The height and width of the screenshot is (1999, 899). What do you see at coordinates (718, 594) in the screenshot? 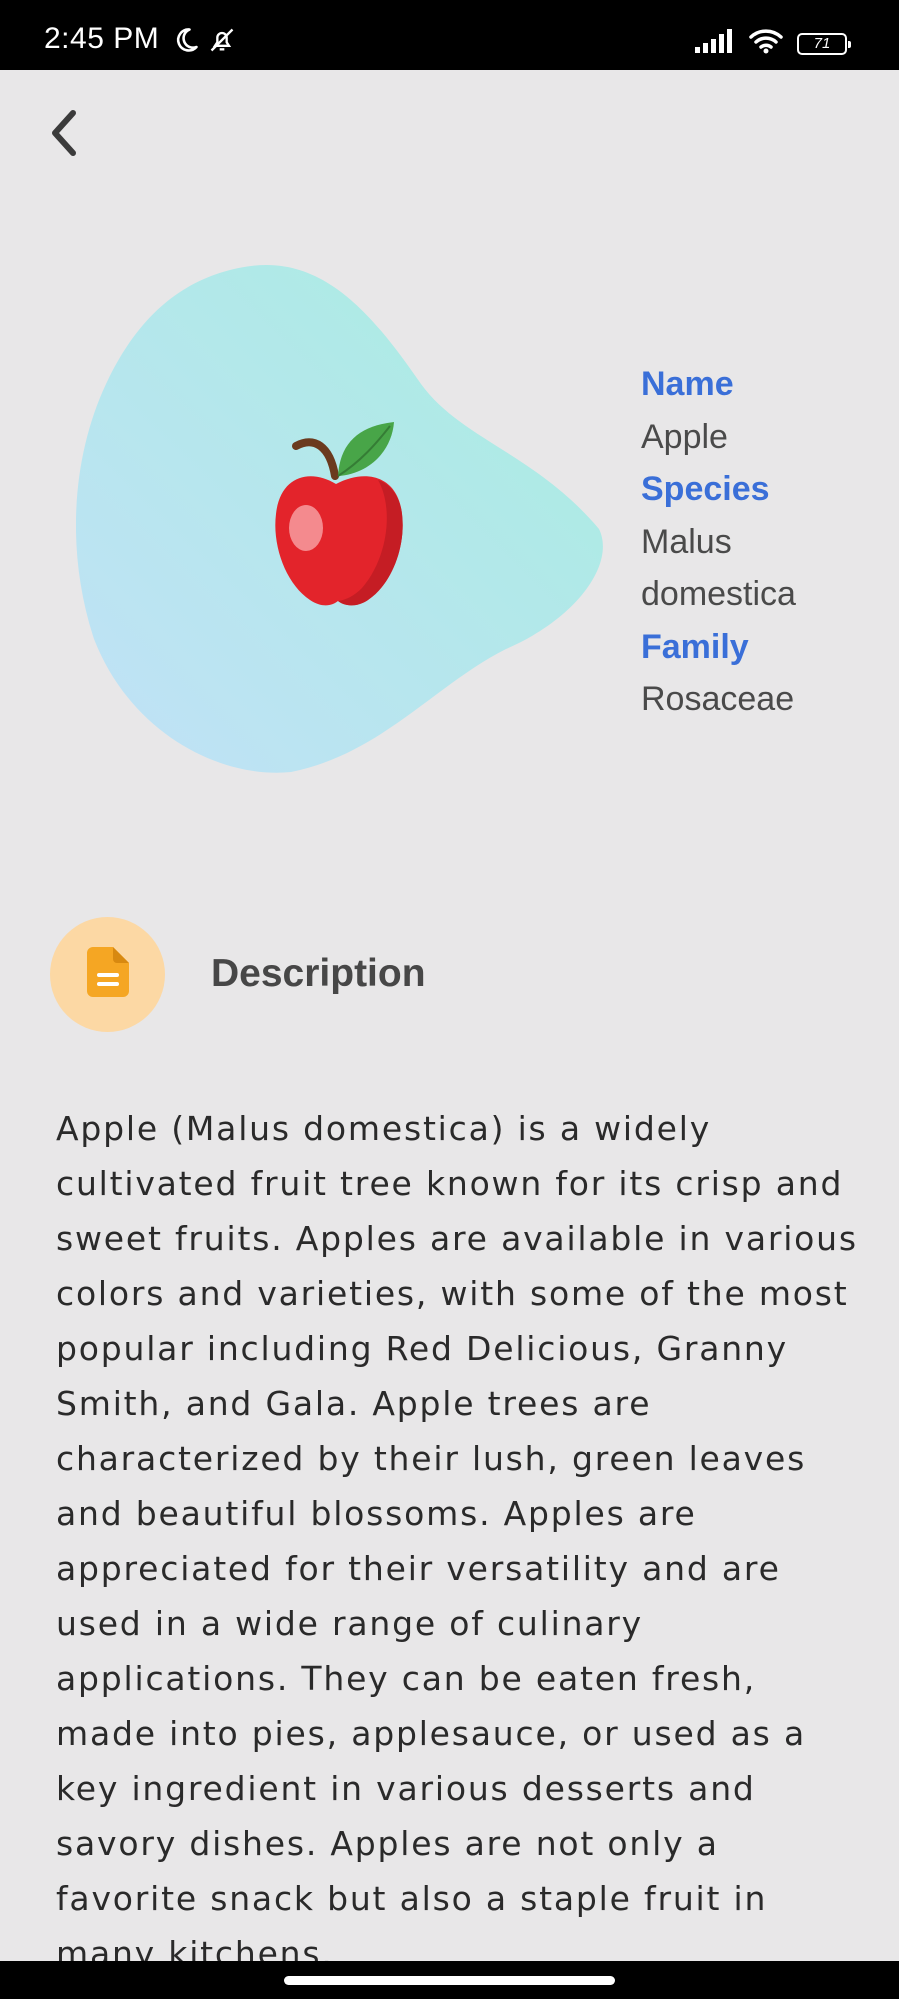
I see `species-value-line2: domestica` at bounding box center [718, 594].